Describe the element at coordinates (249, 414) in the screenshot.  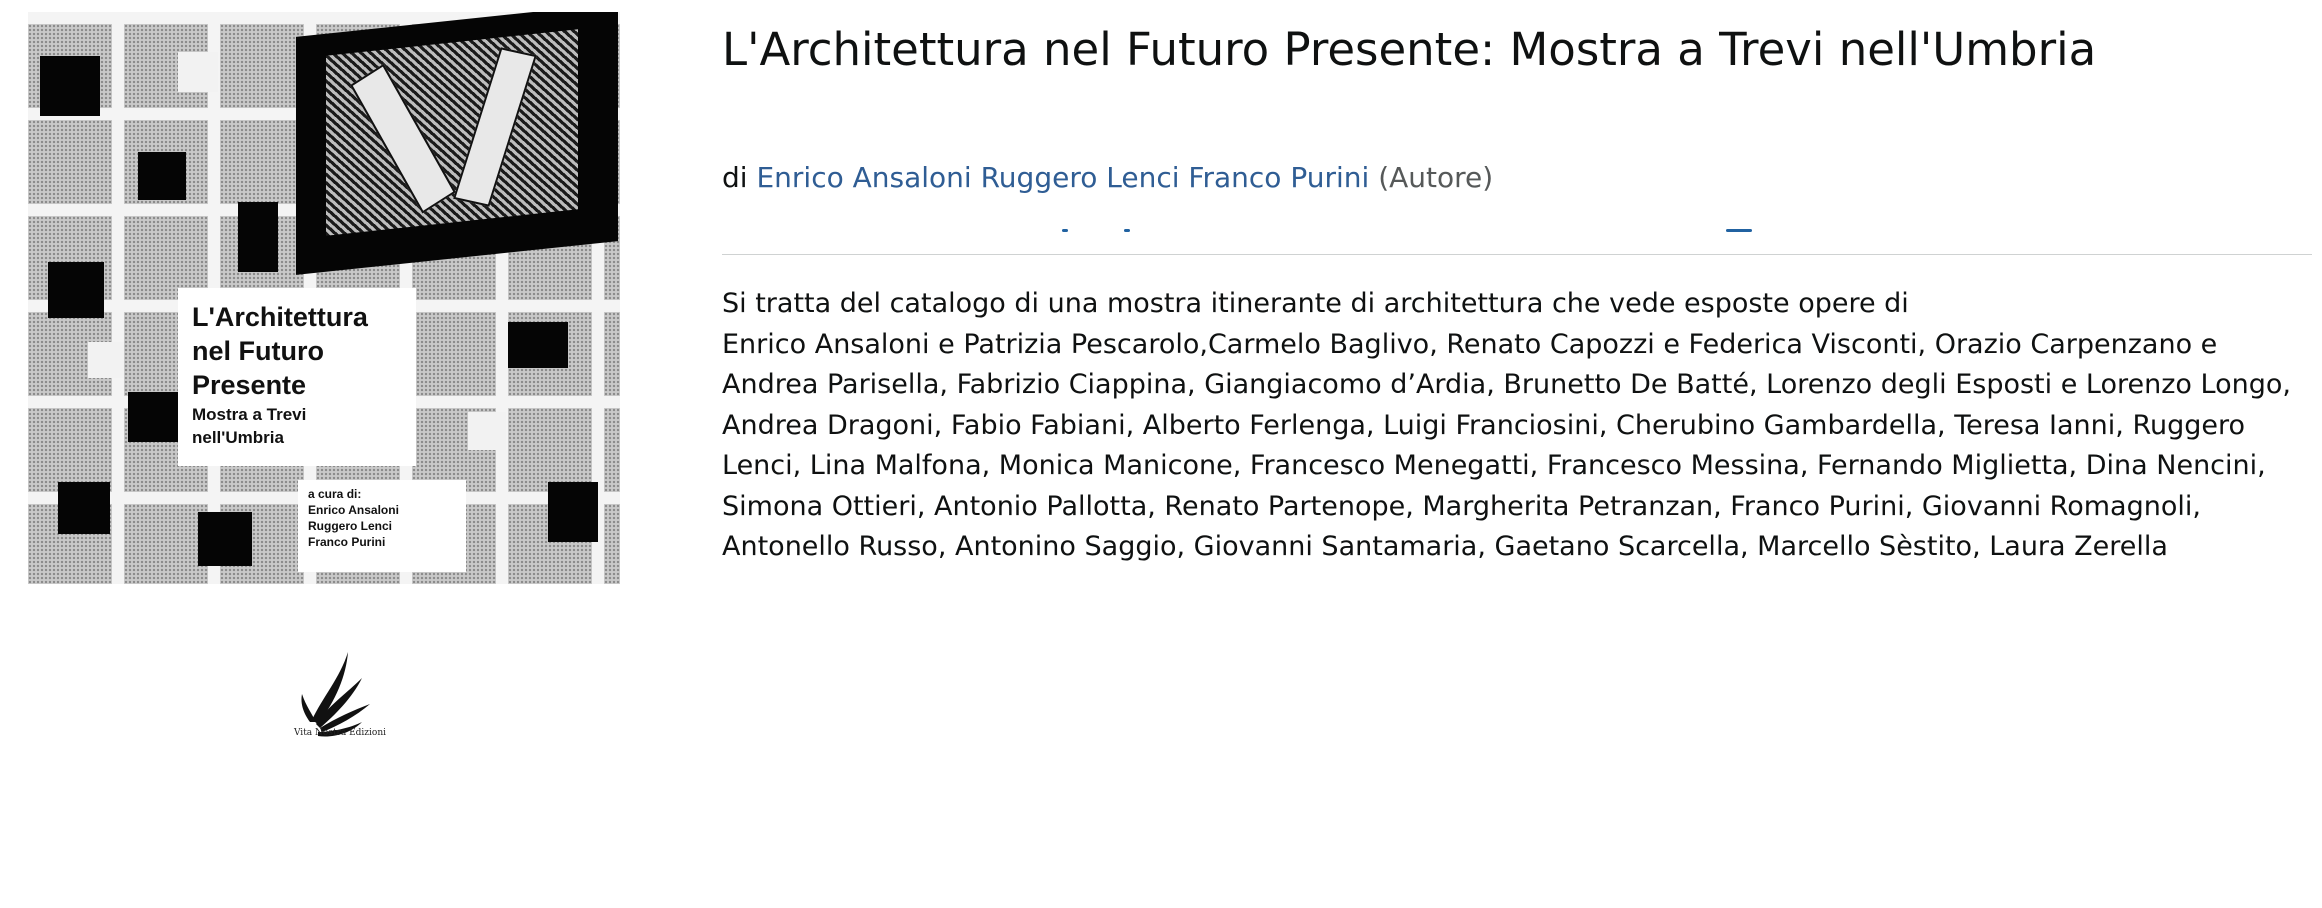
I see `cover-subtitle-line: Mostra a Trevi` at that location.